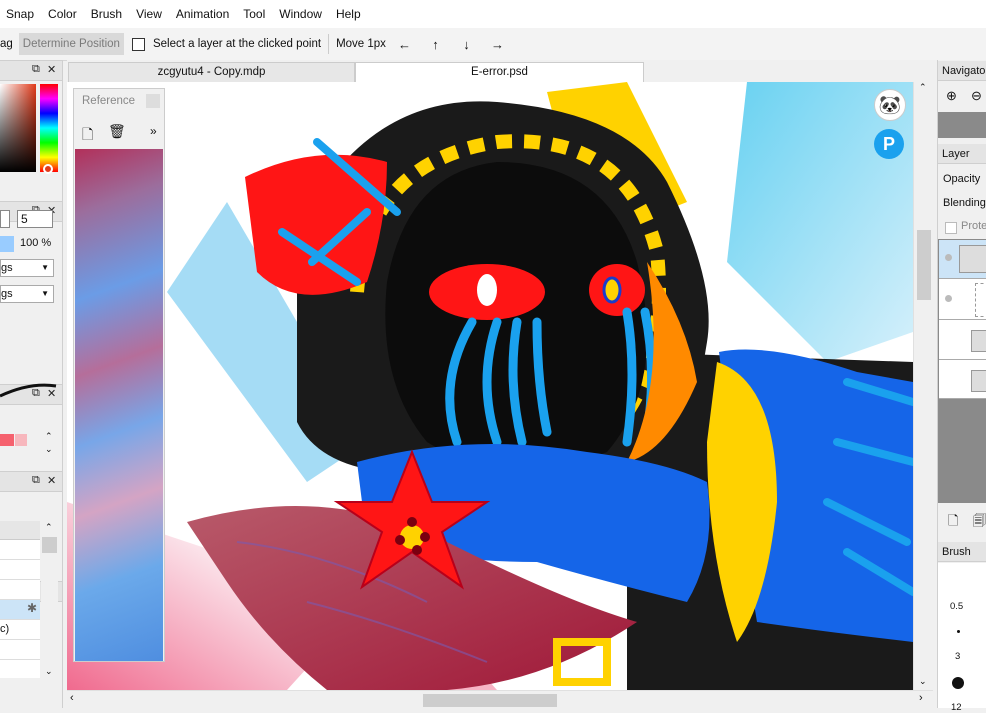  What do you see at coordinates (32, 608) in the screenshot?
I see `gear-icon: ✱` at bounding box center [32, 608].